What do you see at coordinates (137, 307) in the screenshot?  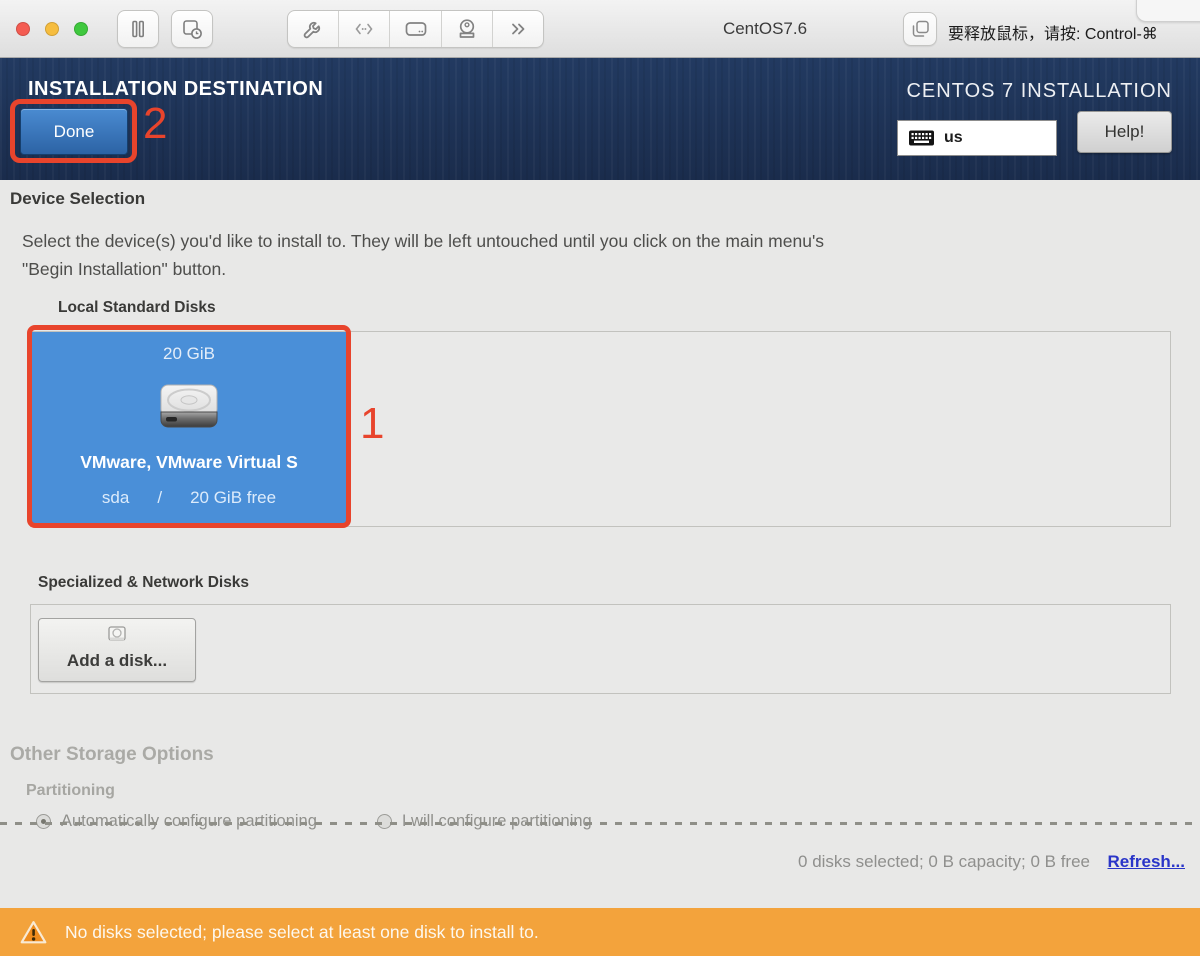 I see `local-disks-heading: Local Standard Disks` at bounding box center [137, 307].